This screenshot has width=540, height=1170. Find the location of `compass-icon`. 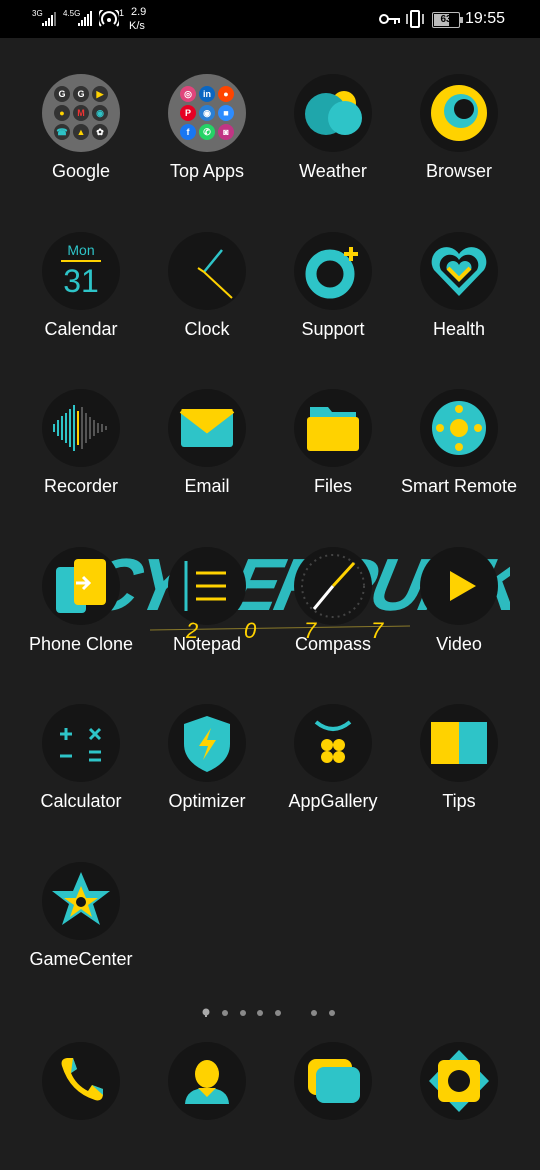

compass-icon is located at coordinates (333, 586).